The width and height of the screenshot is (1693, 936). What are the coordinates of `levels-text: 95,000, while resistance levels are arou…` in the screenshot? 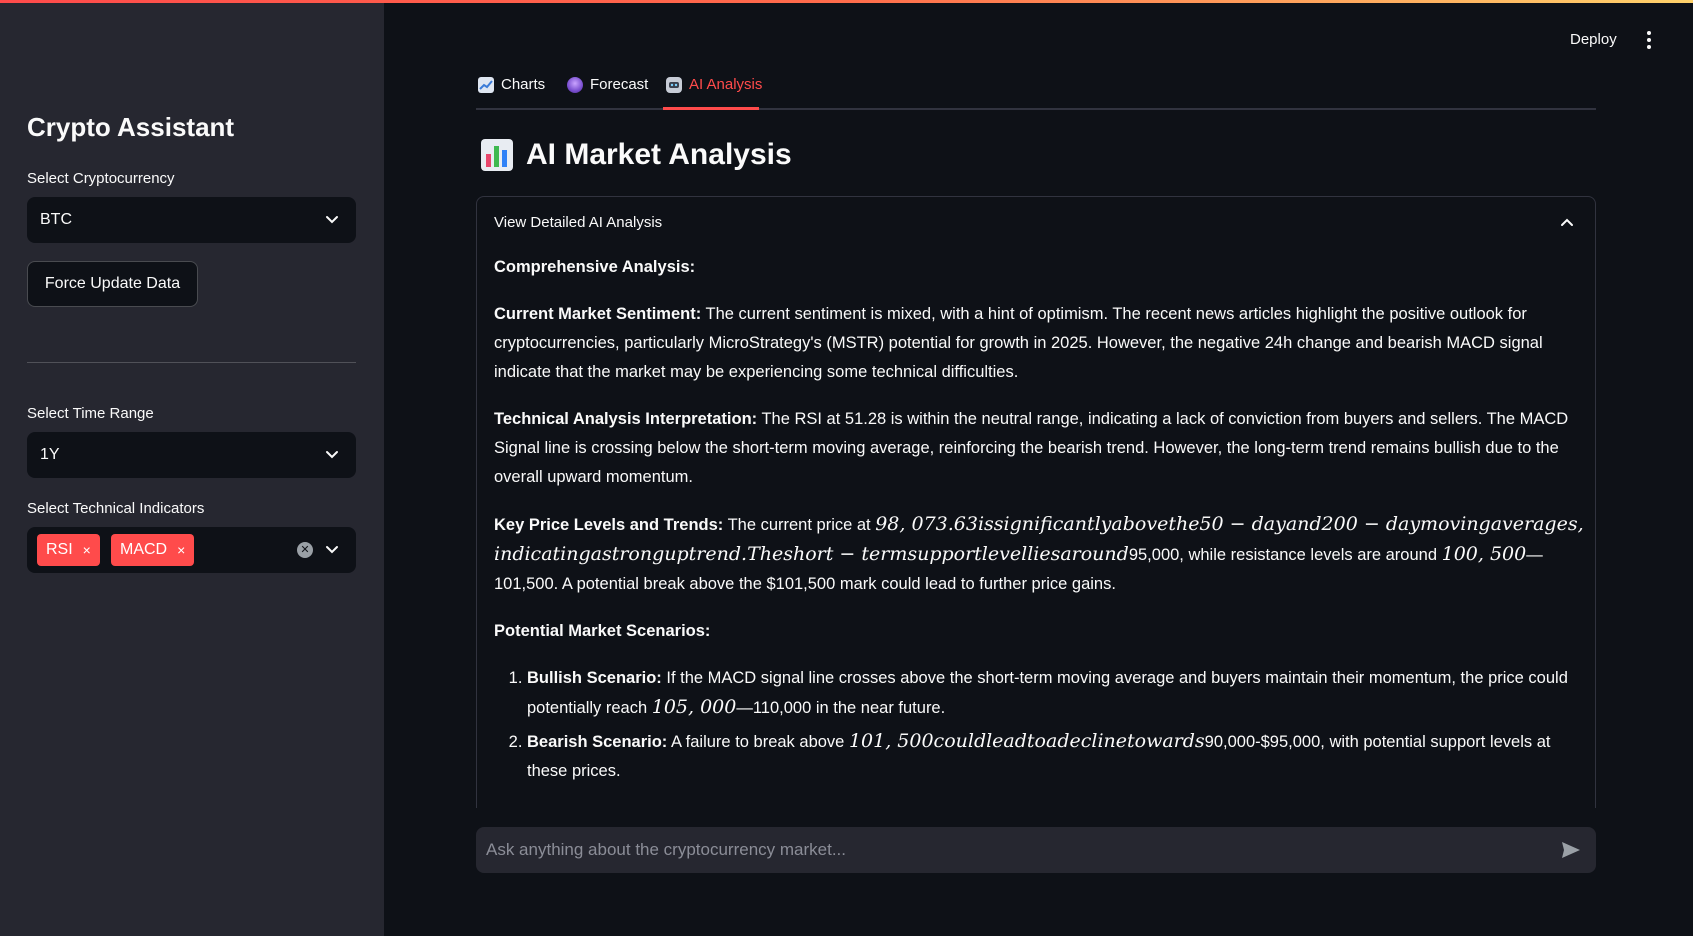 It's located at (1285, 555).